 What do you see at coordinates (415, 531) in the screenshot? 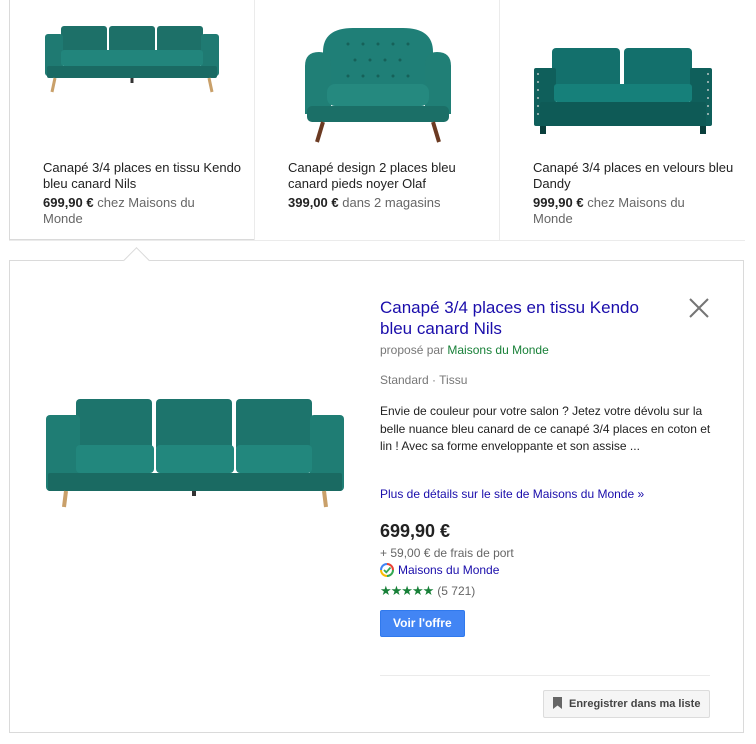
I see `product-detail-price: 699,90 €` at bounding box center [415, 531].